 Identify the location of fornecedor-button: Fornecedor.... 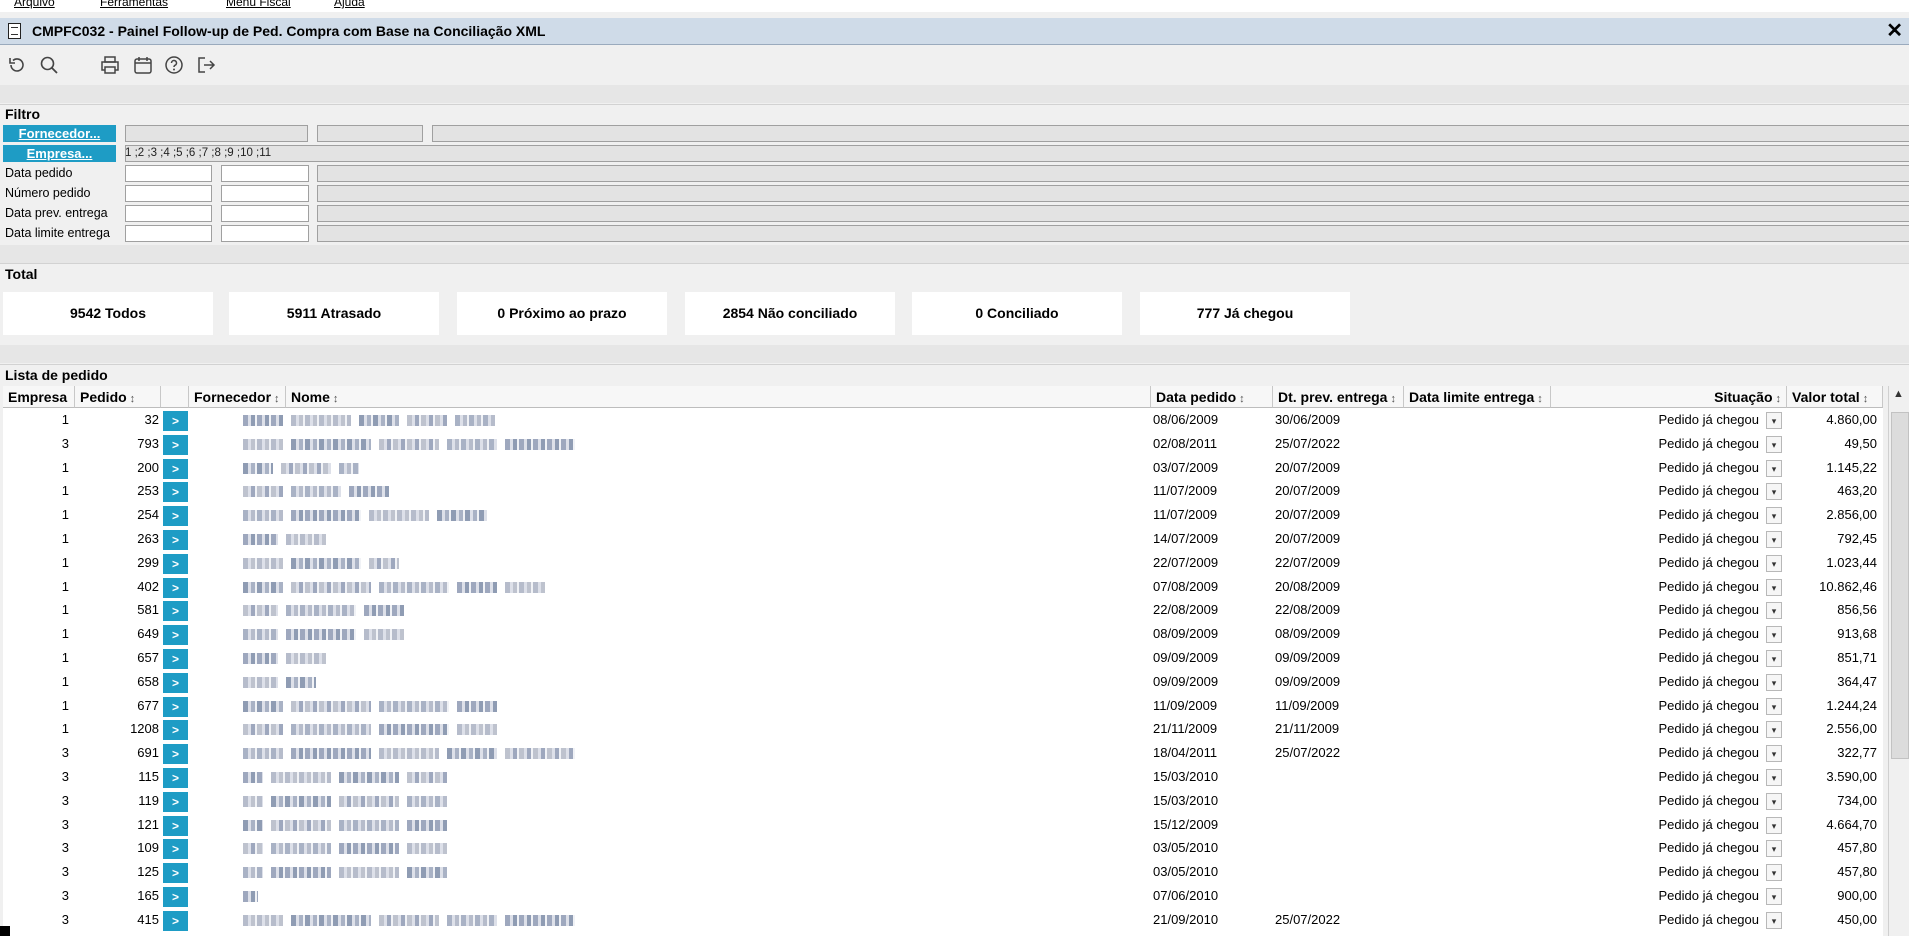
(59, 133).